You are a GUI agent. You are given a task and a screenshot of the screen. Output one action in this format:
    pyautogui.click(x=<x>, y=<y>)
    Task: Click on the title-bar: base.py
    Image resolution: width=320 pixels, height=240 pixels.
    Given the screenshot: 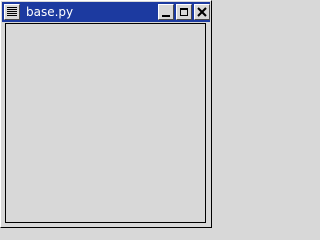 What is the action you would take?
    pyautogui.click(x=106, y=12)
    